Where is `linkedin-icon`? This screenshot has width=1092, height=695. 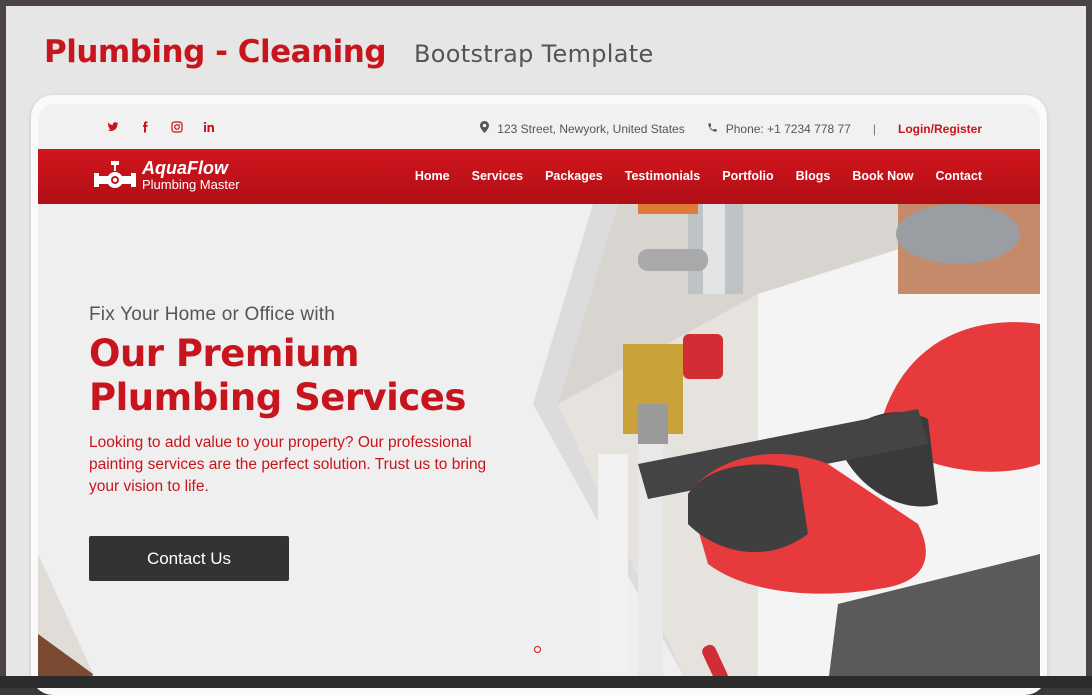 linkedin-icon is located at coordinates (209, 128).